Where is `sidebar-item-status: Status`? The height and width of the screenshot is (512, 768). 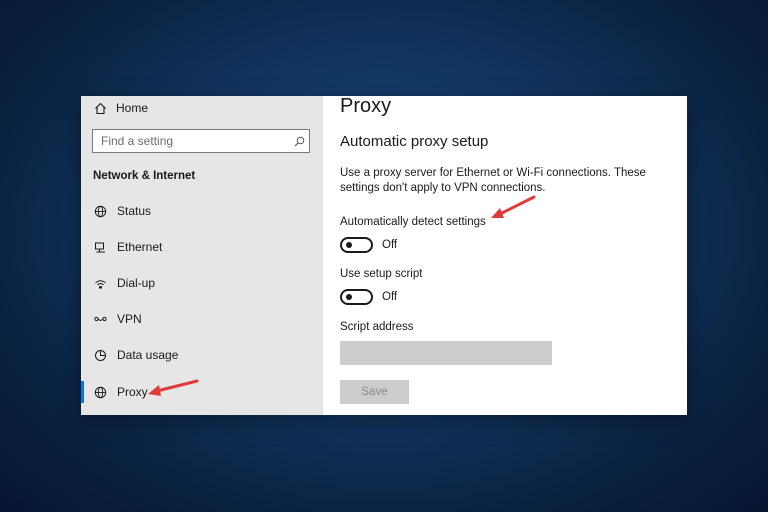 sidebar-item-status: Status is located at coordinates (202, 211).